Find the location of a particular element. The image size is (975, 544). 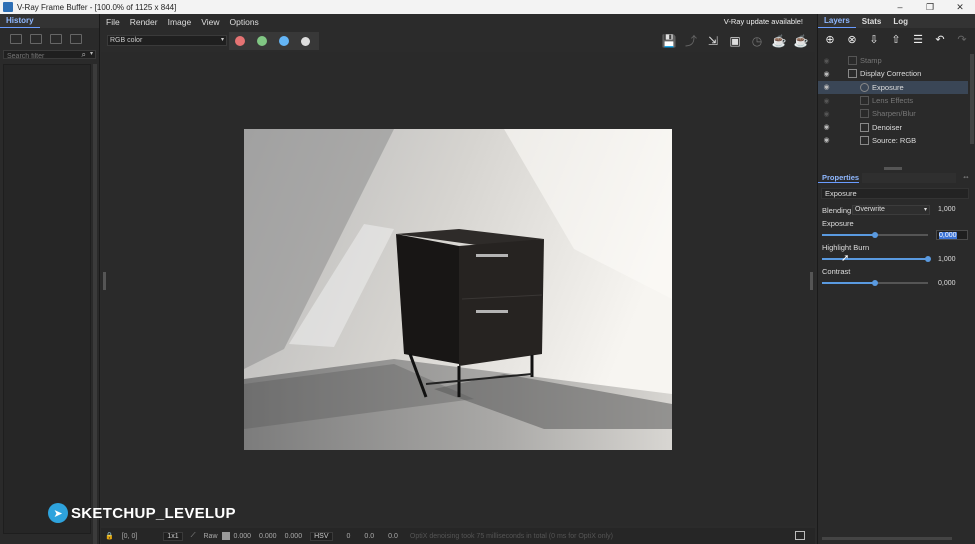

menu-view: View is located at coordinates (210, 22).